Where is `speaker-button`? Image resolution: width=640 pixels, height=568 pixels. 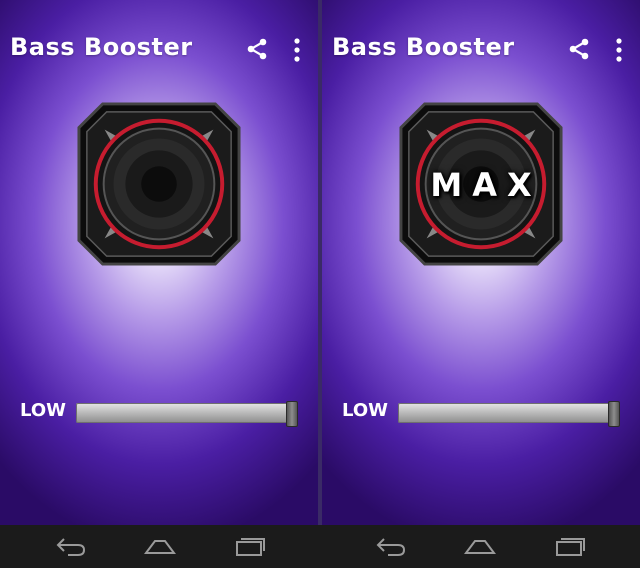
speaker-button is located at coordinates (159, 184).